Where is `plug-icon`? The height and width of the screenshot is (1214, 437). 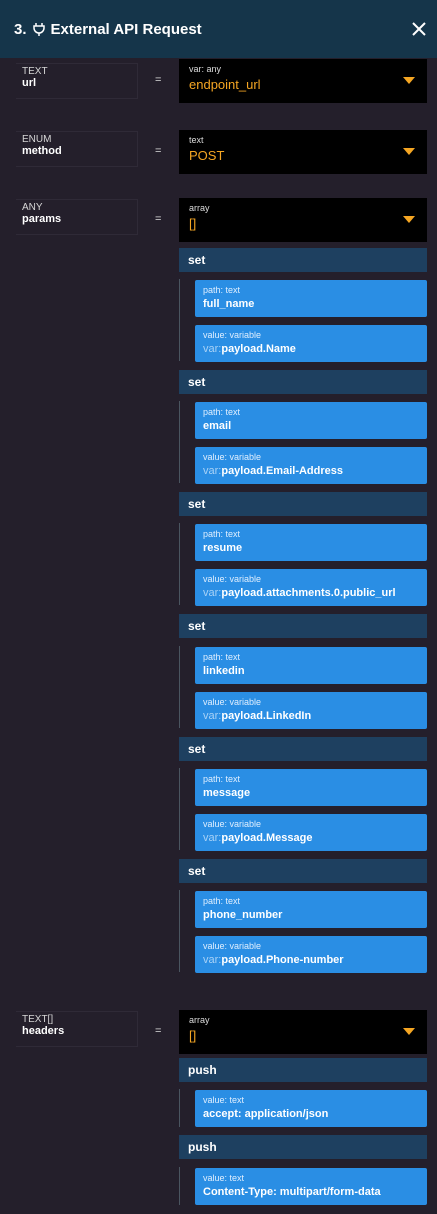
plug-icon is located at coordinates (38, 29).